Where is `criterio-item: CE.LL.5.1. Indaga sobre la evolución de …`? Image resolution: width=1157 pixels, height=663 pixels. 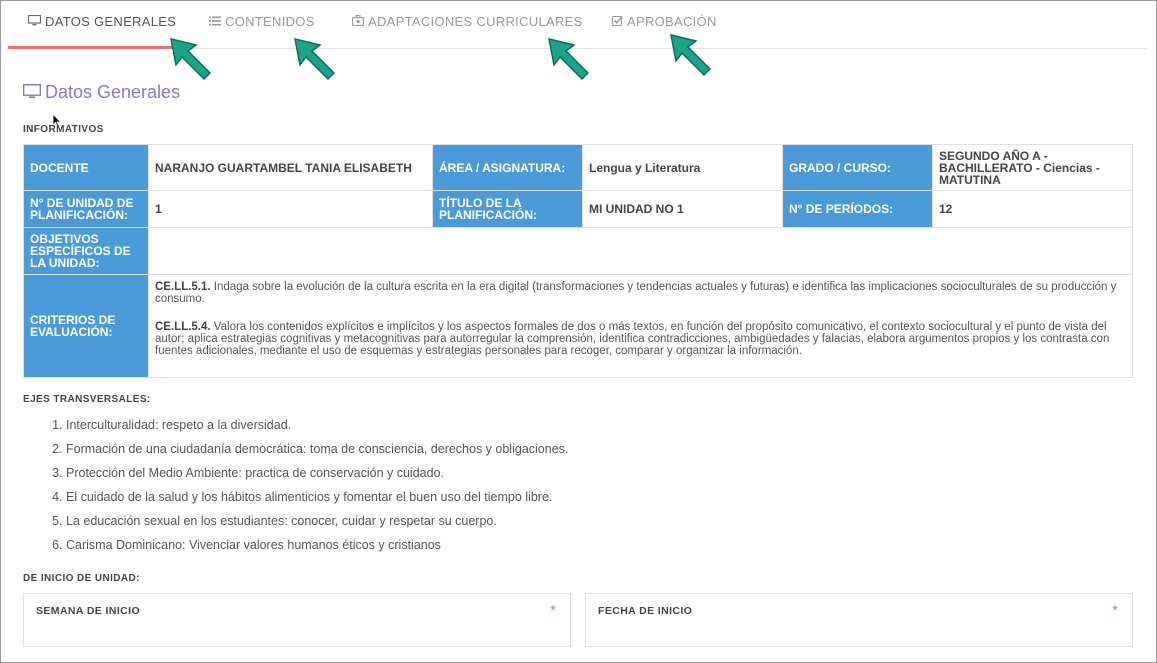 criterio-item: CE.LL.5.1. Indaga sobre la evolución de … is located at coordinates (640, 293).